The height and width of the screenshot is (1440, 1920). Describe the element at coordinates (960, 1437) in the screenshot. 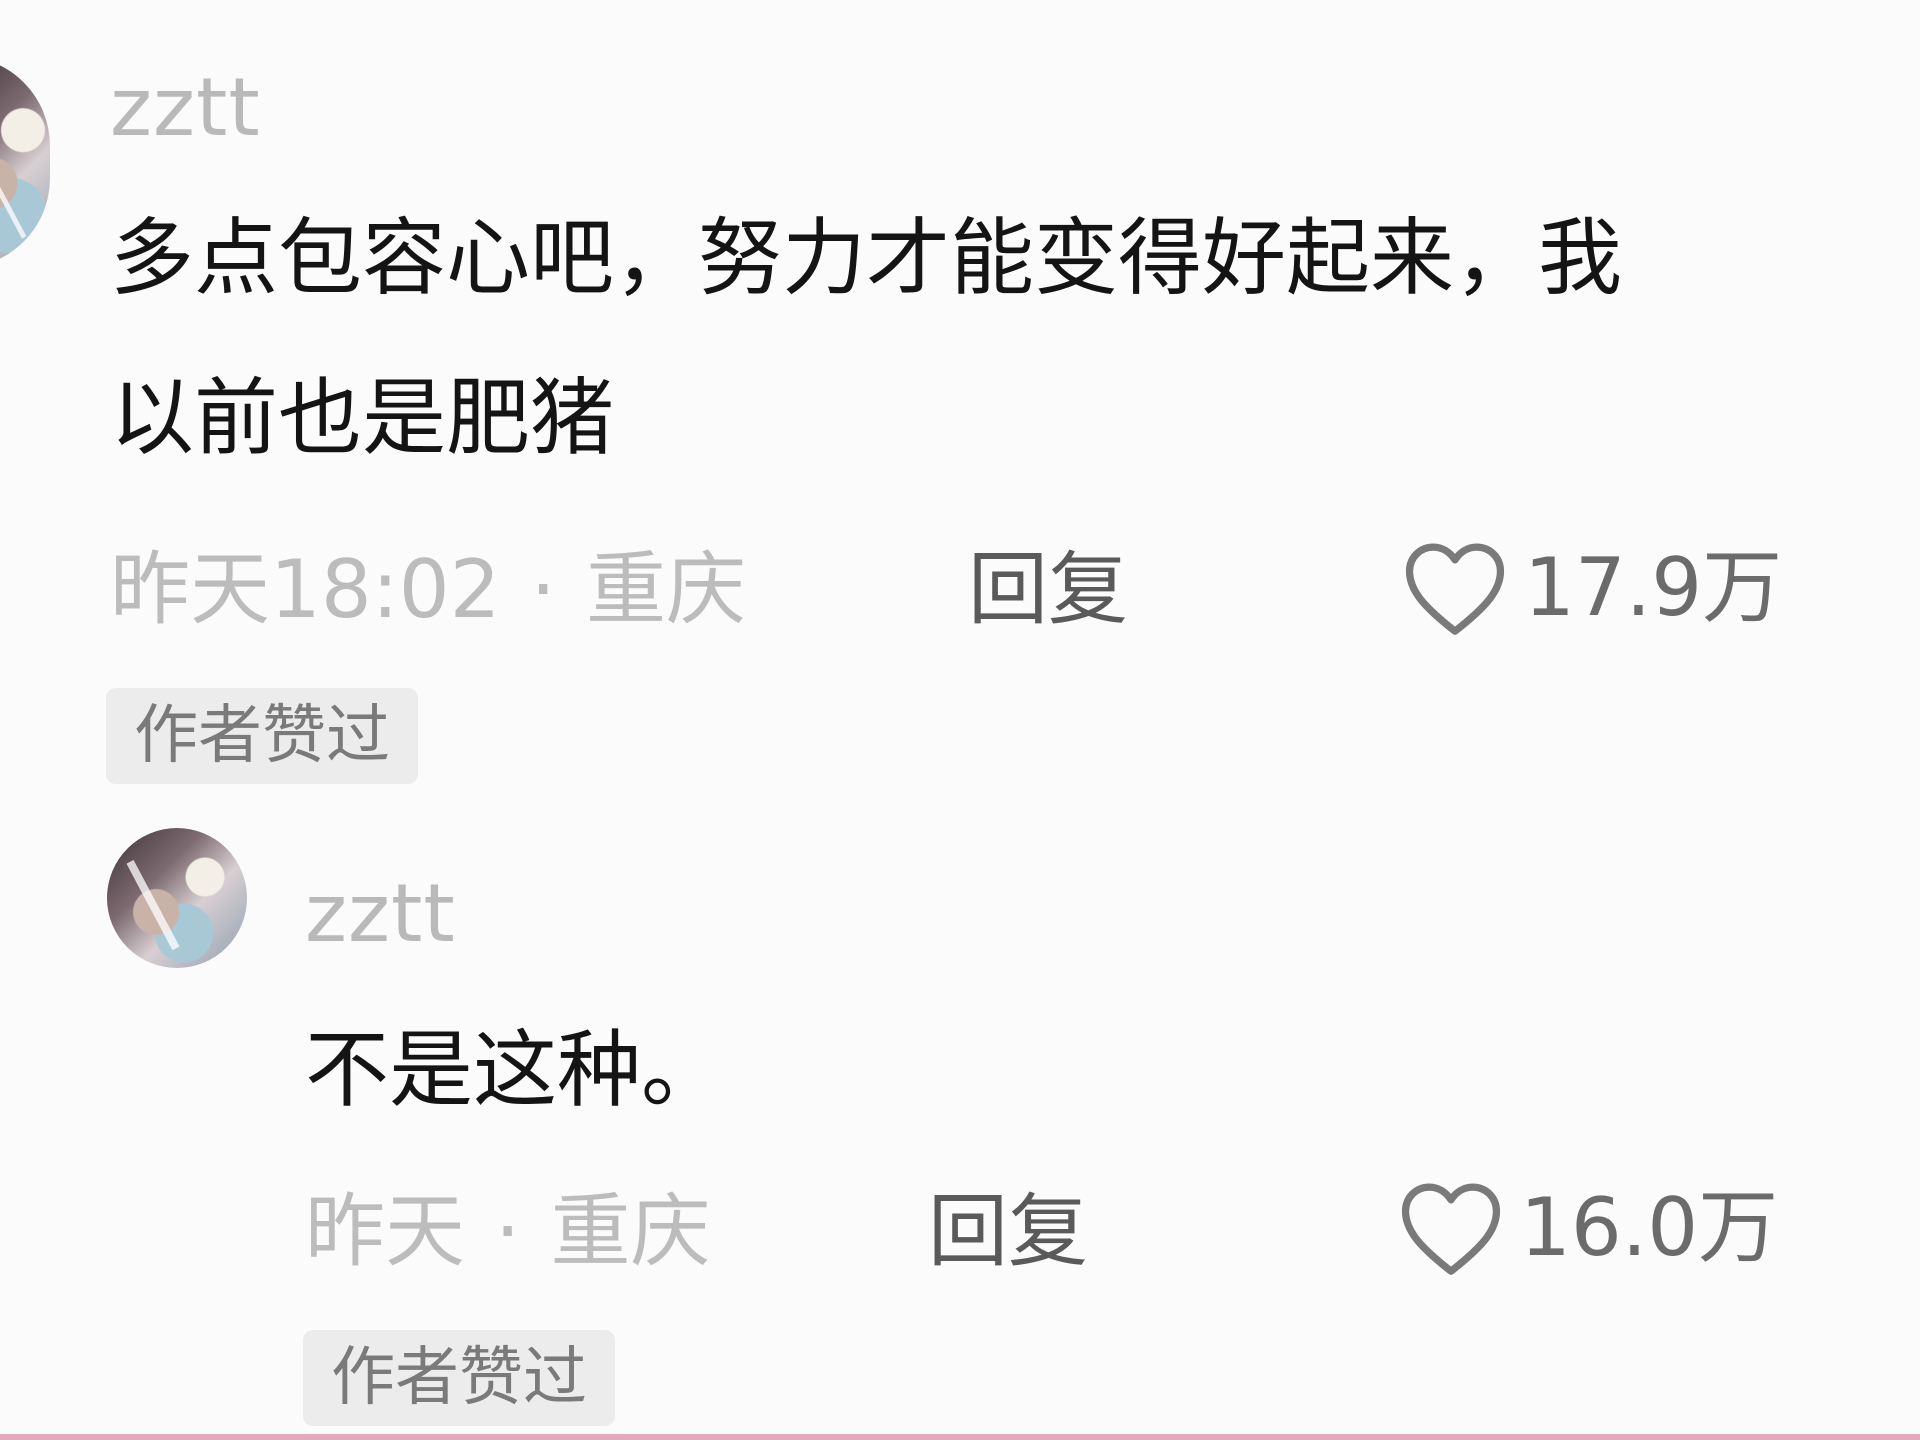

I see `bottom-divider` at that location.